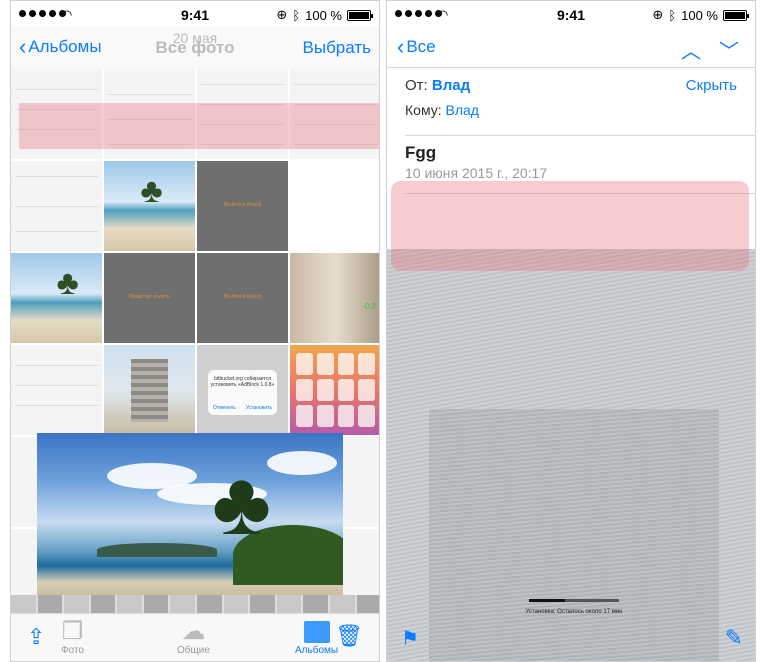 The width and height of the screenshot is (760, 662). Describe the element at coordinates (337, 48) in the screenshot. I see `select-button: Выбрать` at that location.